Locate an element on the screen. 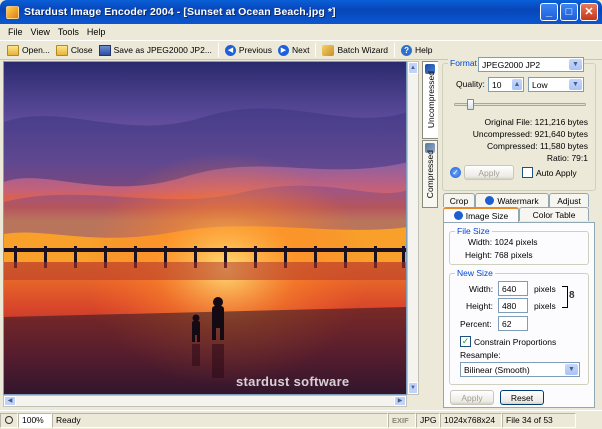 The height and width of the screenshot is (429, 602). tab-compressed: Compressed is located at coordinates (430, 174).